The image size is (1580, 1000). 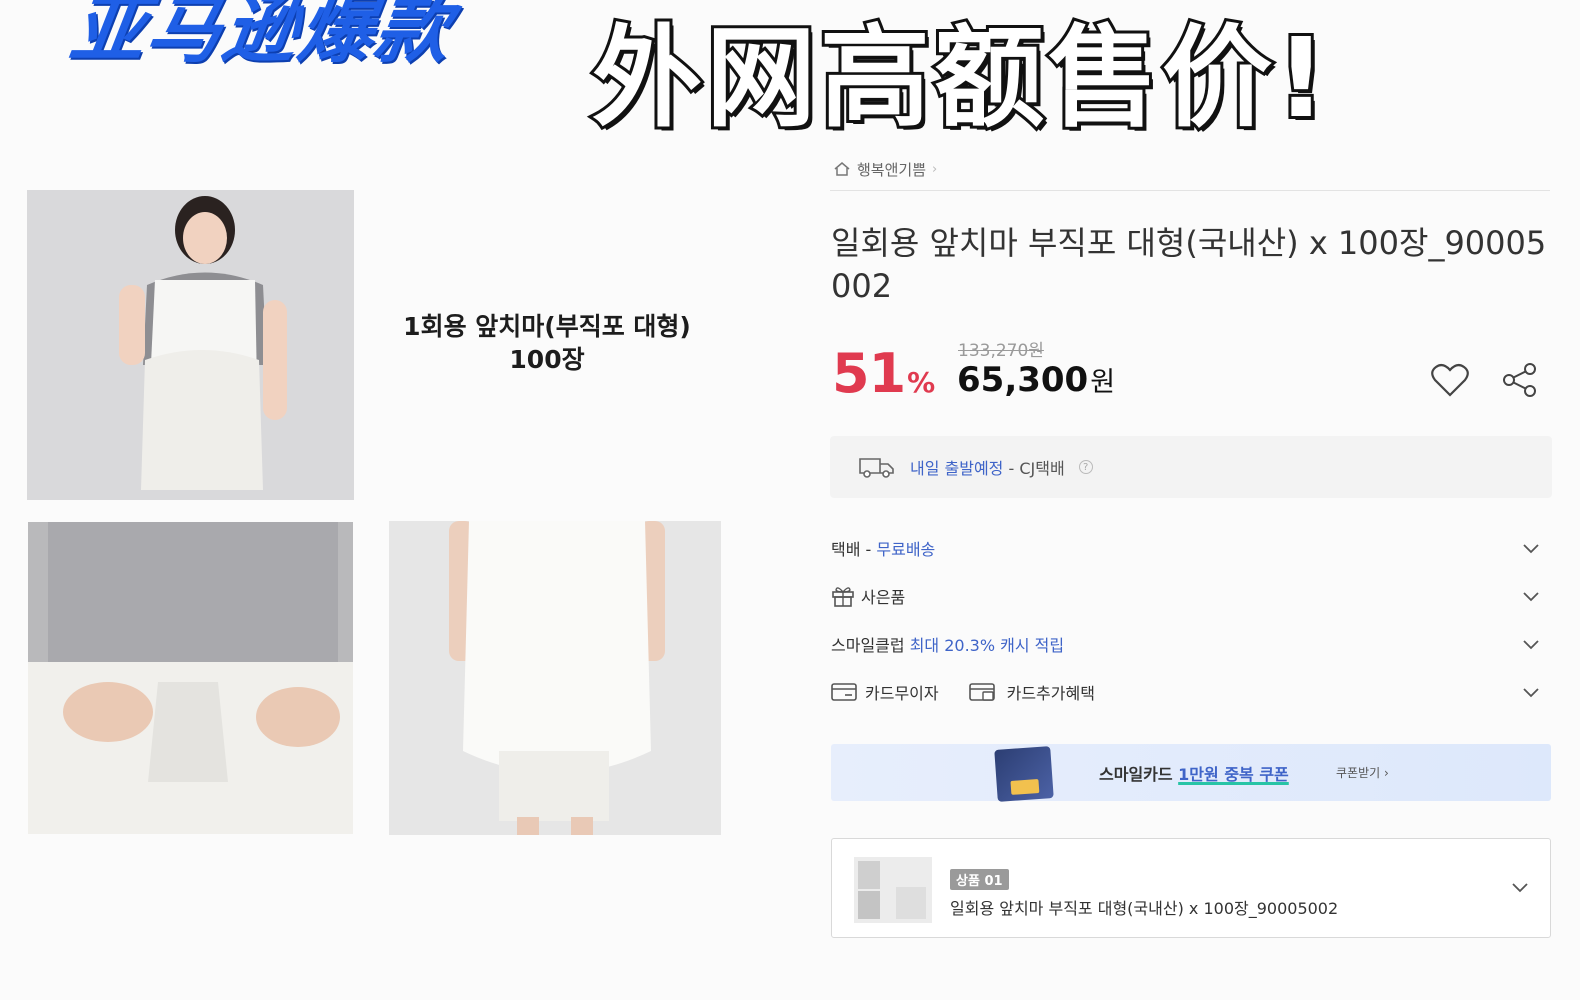 I want to click on gift-label: 사은품, so click(x=883, y=597).